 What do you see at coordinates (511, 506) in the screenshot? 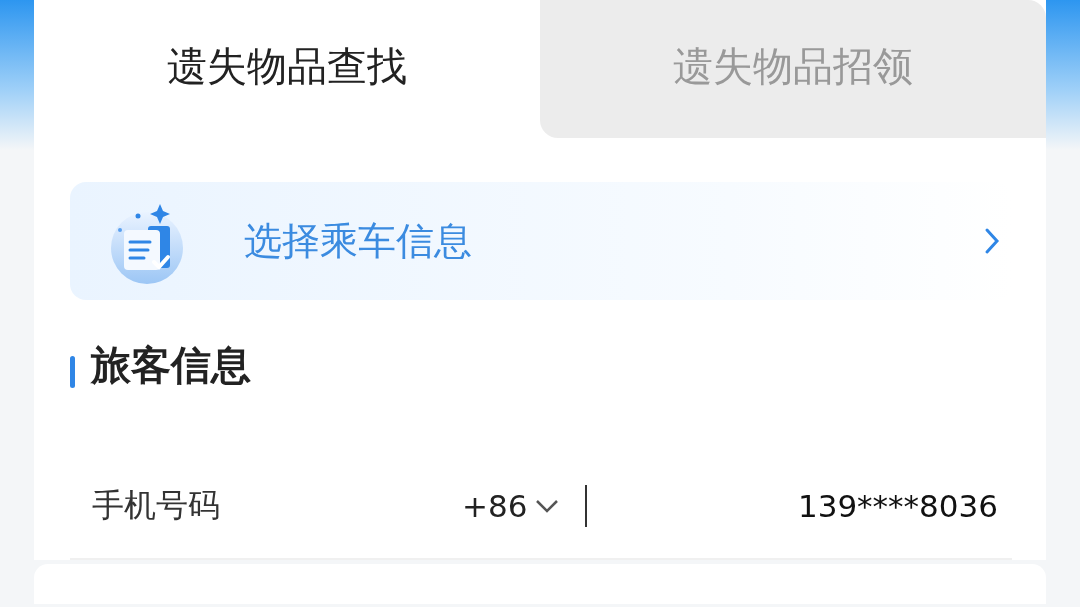
I see `country-code-dropdown: +86` at bounding box center [511, 506].